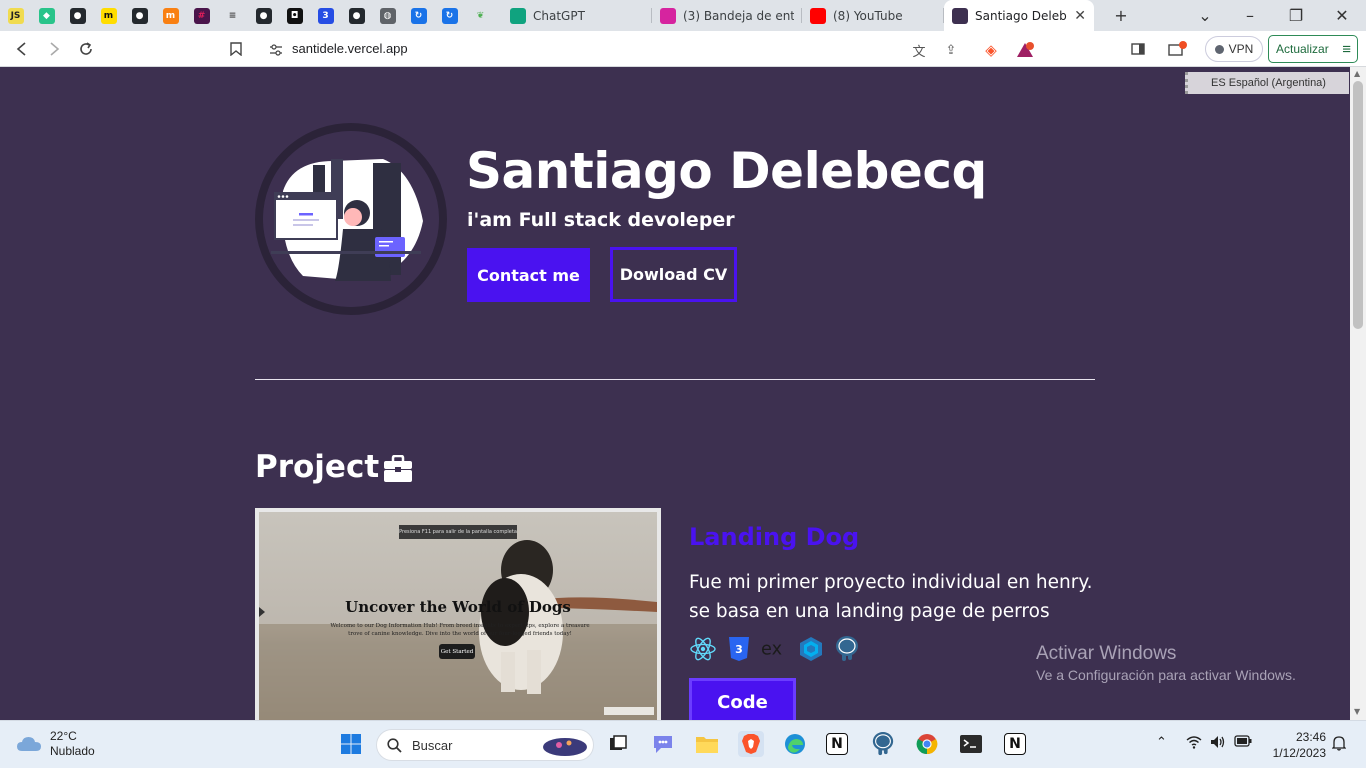 This screenshot has width=1366, height=768. I want to click on pinned-tab: ◘, so click(294, 15).